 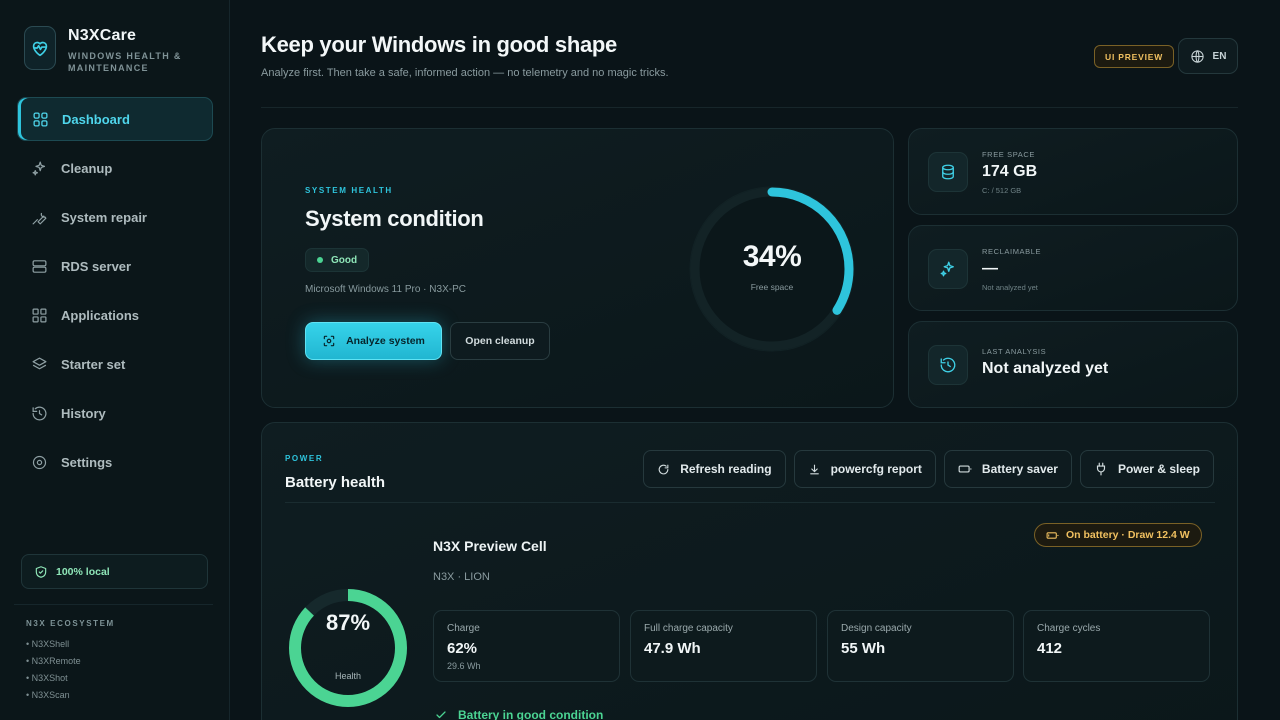 What do you see at coordinates (115, 462) in the screenshot?
I see `sidebar-item-settings: Settings` at bounding box center [115, 462].